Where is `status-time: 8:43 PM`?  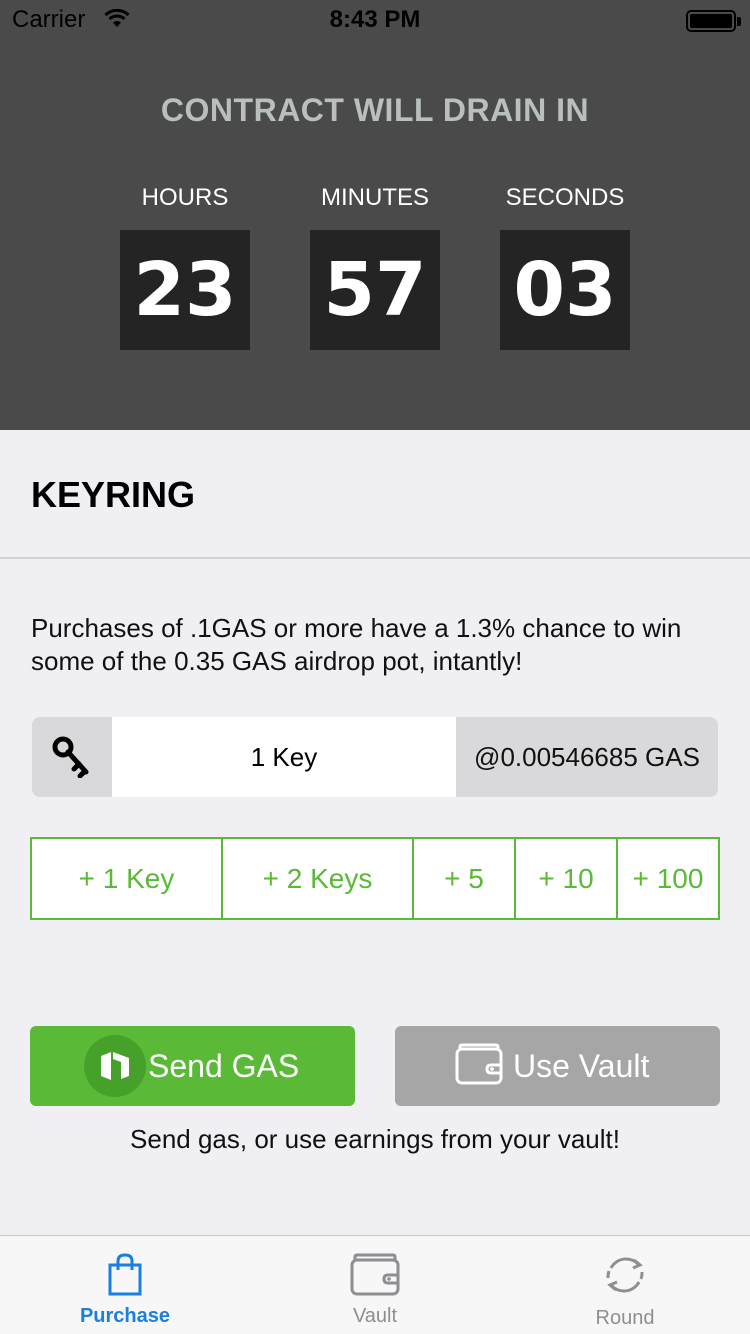 status-time: 8:43 PM is located at coordinates (375, 19).